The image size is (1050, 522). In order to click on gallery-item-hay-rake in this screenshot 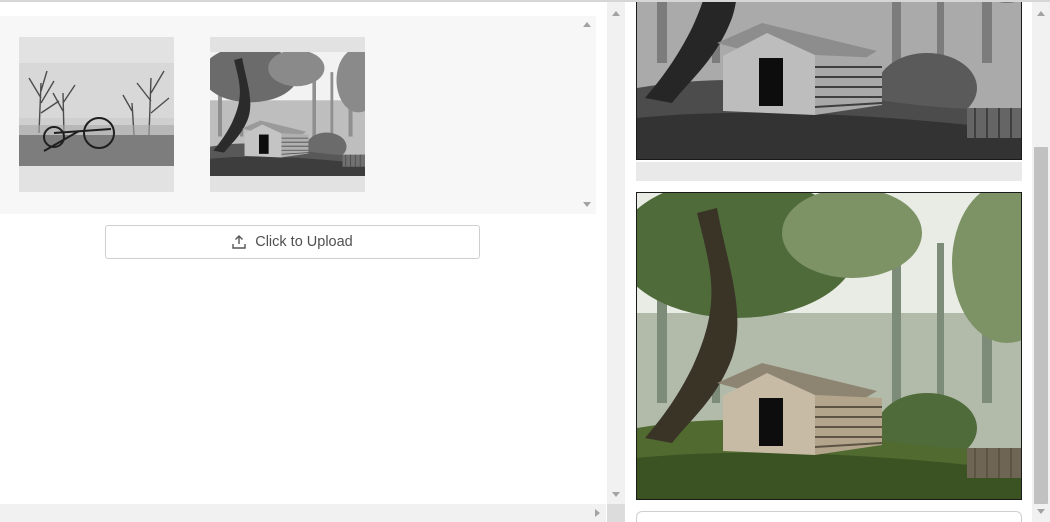, I will do `click(96, 114)`.